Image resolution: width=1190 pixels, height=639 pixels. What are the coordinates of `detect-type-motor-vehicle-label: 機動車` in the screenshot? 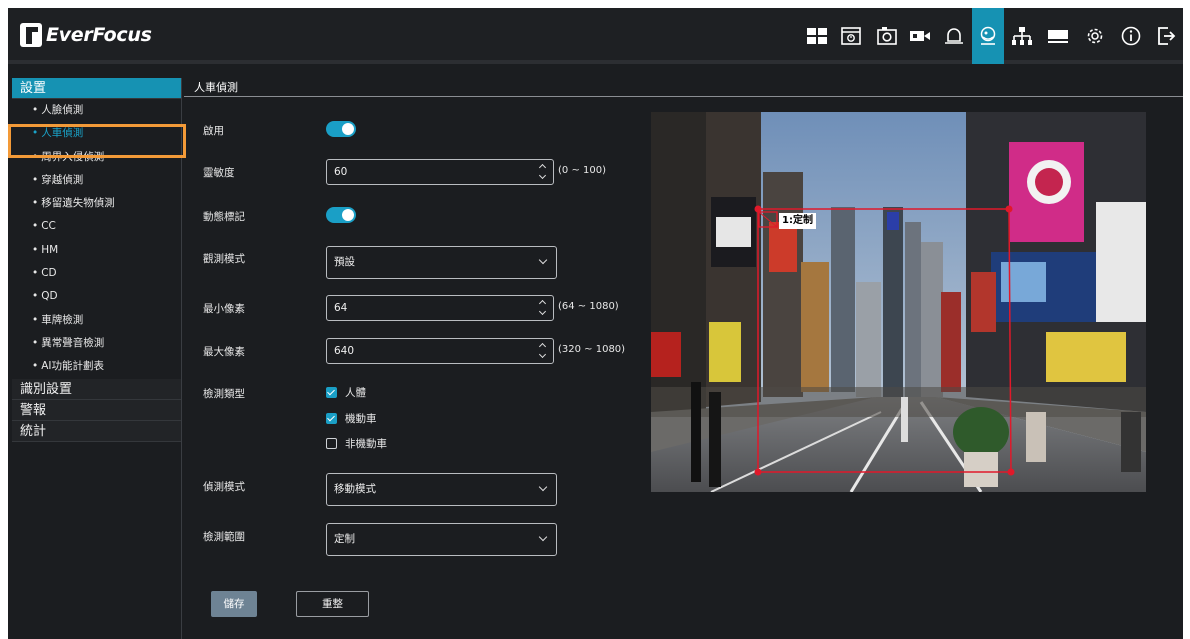 It's located at (361, 419).